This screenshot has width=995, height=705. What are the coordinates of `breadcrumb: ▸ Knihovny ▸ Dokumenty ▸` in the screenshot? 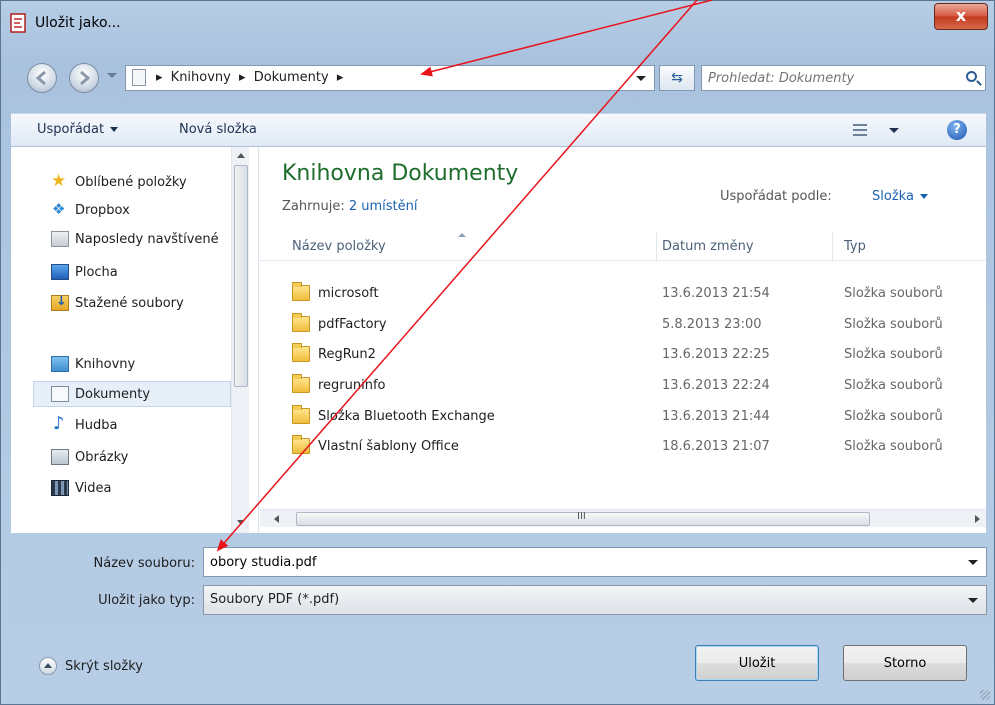 It's located at (251, 77).